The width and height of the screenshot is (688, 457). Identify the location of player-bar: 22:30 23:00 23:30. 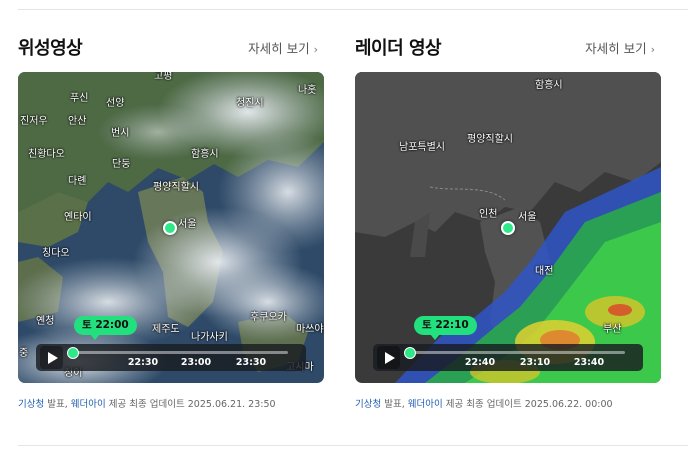
(171, 357).